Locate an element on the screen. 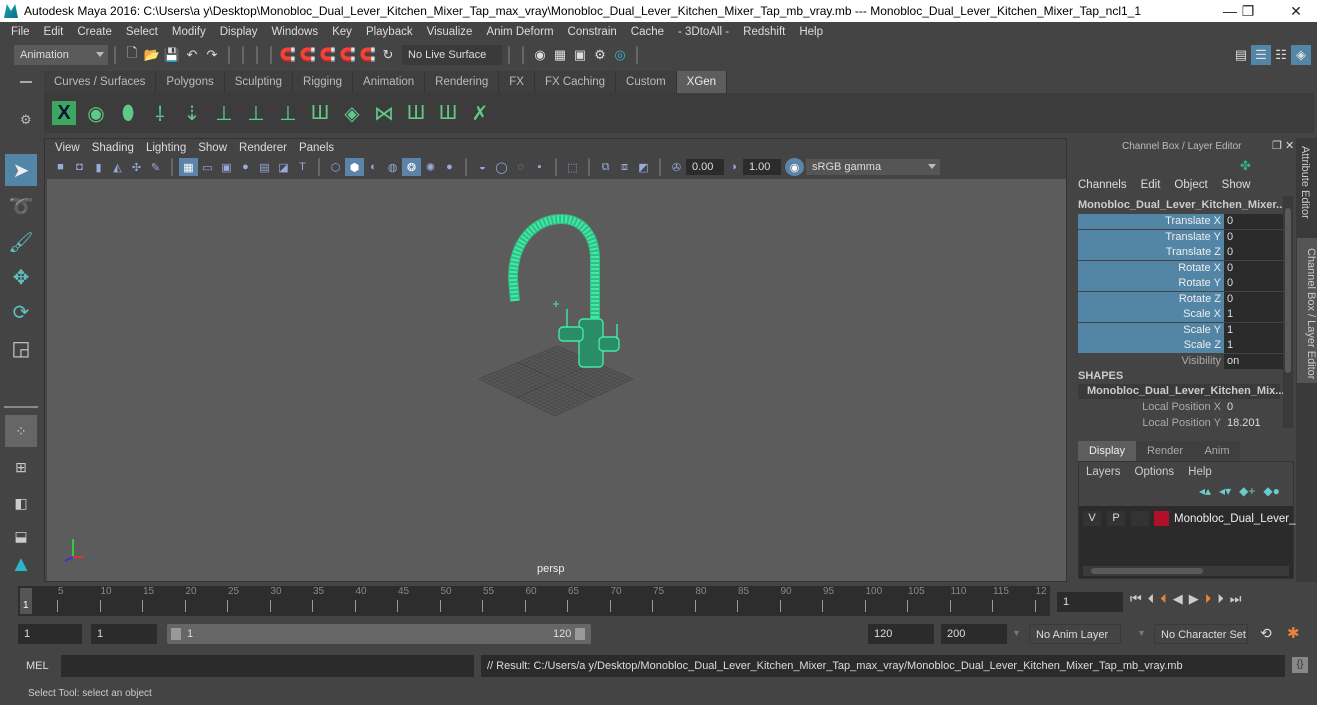 The image size is (1317, 705). layer-color-swatch is located at coordinates (1161, 518).